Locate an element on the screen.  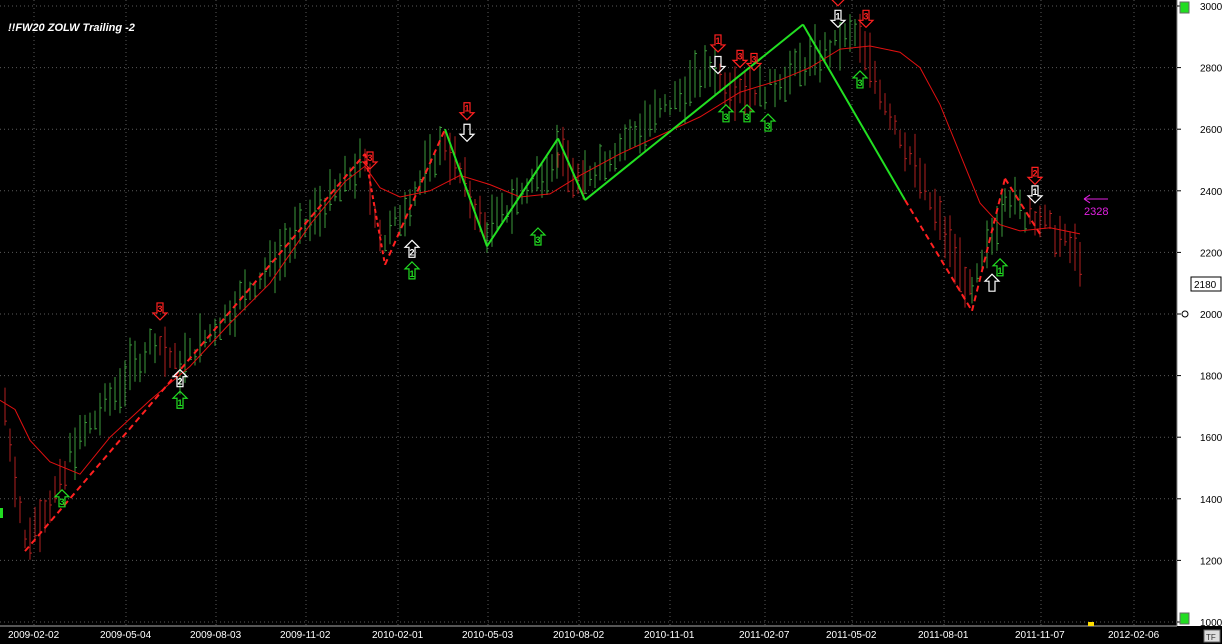
left-scroll-indicator is located at coordinates (1, 513).